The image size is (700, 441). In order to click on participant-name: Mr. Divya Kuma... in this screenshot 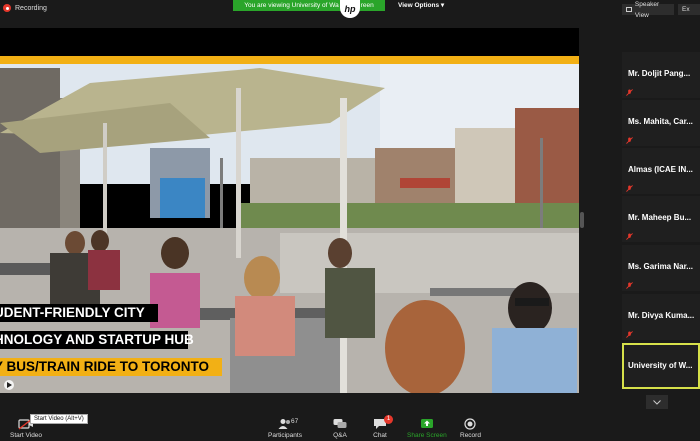, I will do `click(661, 315)`.